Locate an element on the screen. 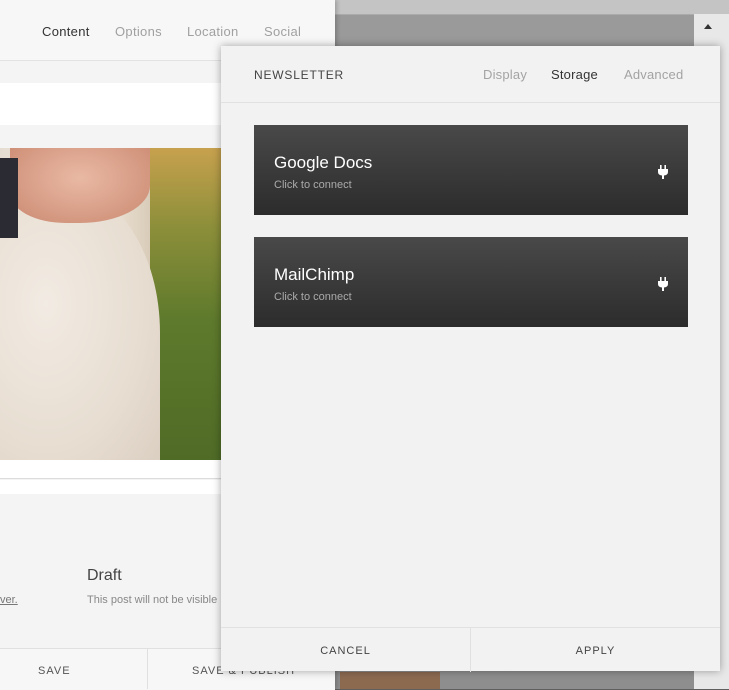 This screenshot has height=690, width=729. image-caption-area is located at coordinates (111, 469).